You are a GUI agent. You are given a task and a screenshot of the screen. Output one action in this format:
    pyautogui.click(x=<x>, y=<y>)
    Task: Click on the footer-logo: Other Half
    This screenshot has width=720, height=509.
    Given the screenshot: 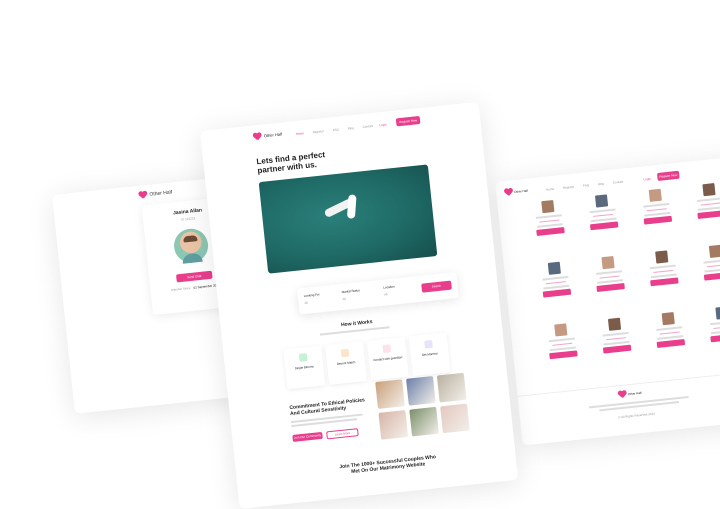 What is the action you would take?
    pyautogui.click(x=630, y=393)
    